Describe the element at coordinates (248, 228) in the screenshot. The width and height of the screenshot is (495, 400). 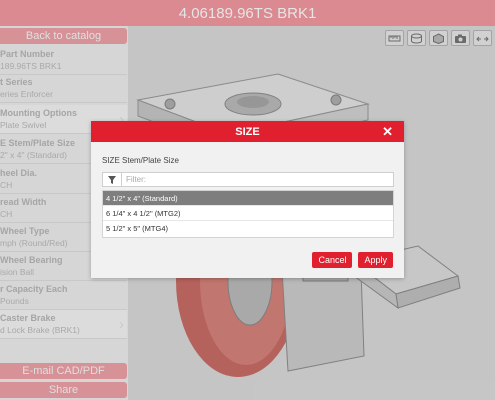
I see `option-mtg4: 5 1/2" x 5" (MTG4)` at that location.